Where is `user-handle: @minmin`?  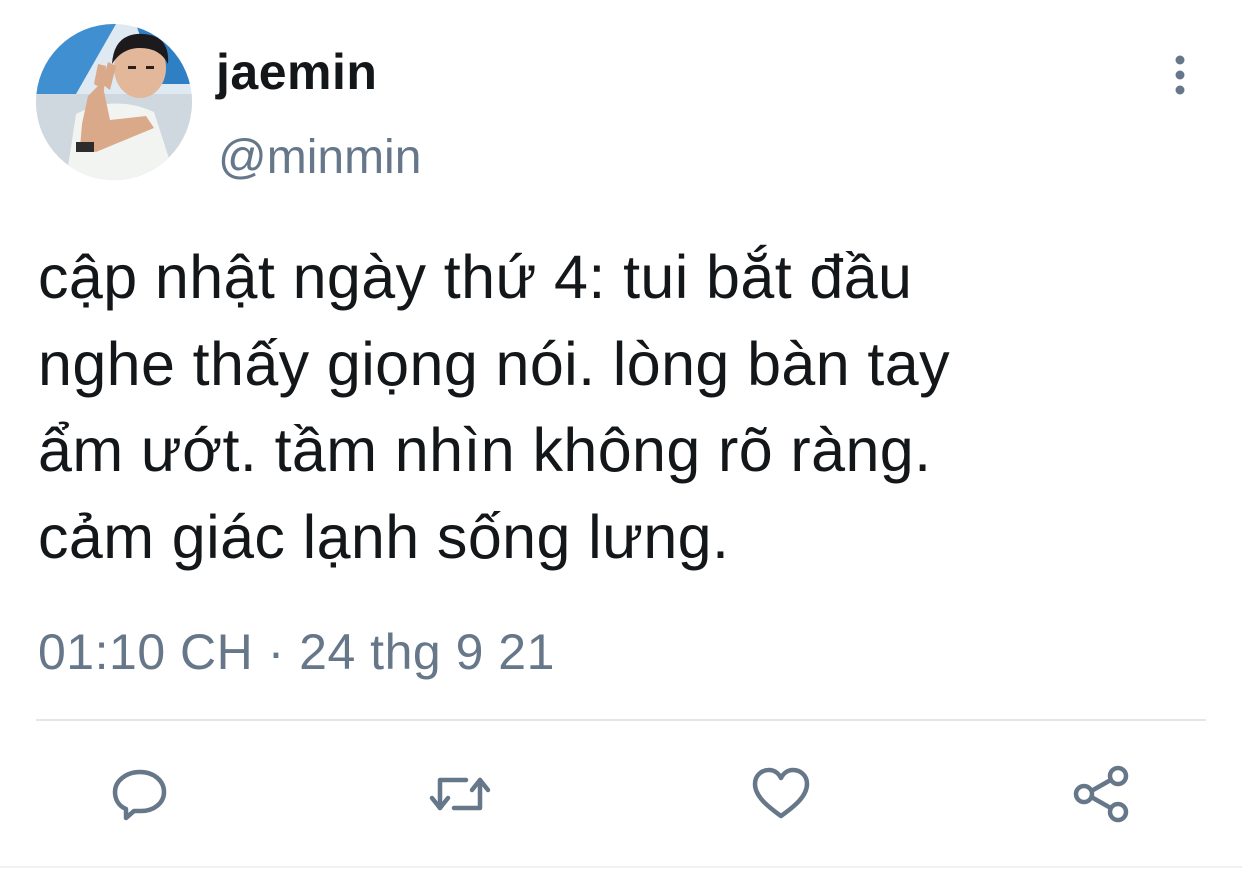 user-handle: @minmin is located at coordinates (319, 158).